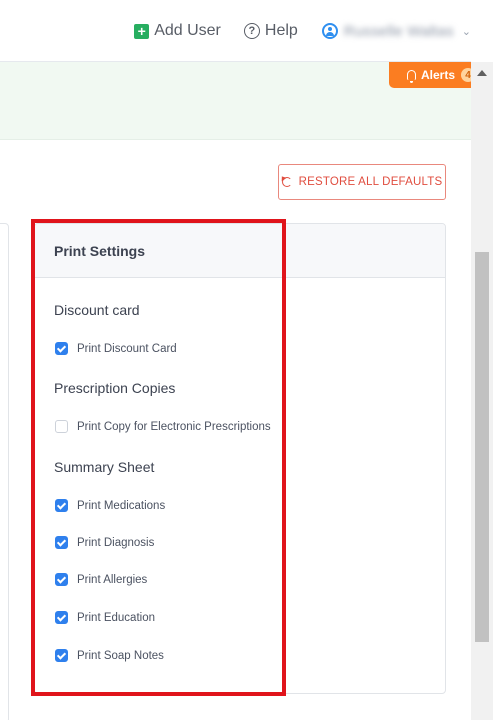 Image resolution: width=493 pixels, height=720 pixels. I want to click on option-print-medications: Print Medications, so click(110, 505).